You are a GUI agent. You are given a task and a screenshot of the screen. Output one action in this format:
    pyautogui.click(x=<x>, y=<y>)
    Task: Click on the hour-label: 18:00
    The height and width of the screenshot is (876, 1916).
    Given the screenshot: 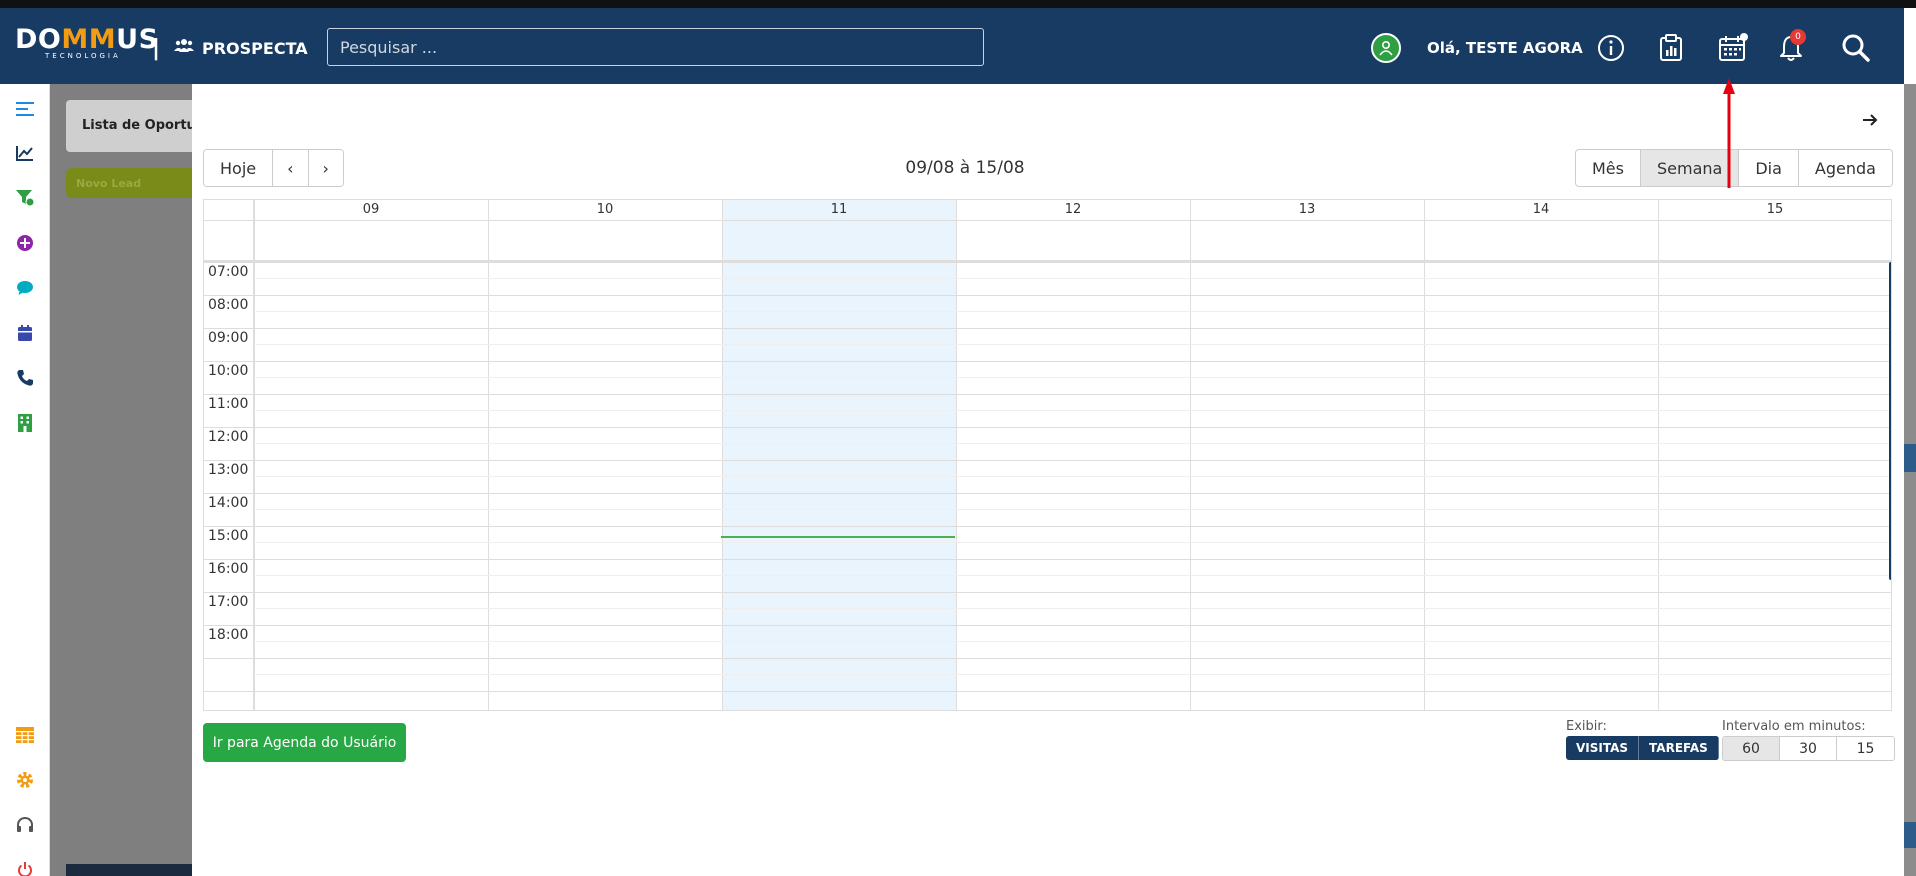 What is the action you would take?
    pyautogui.click(x=228, y=635)
    